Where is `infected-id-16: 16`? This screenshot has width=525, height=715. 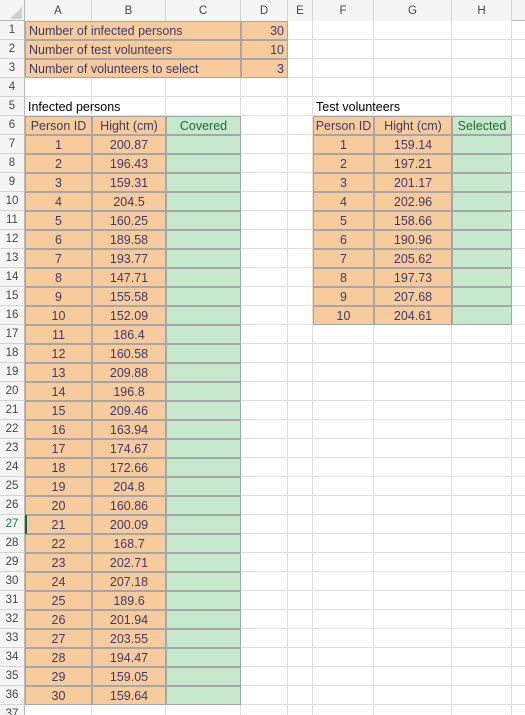
infected-id-16: 16 is located at coordinates (58, 429).